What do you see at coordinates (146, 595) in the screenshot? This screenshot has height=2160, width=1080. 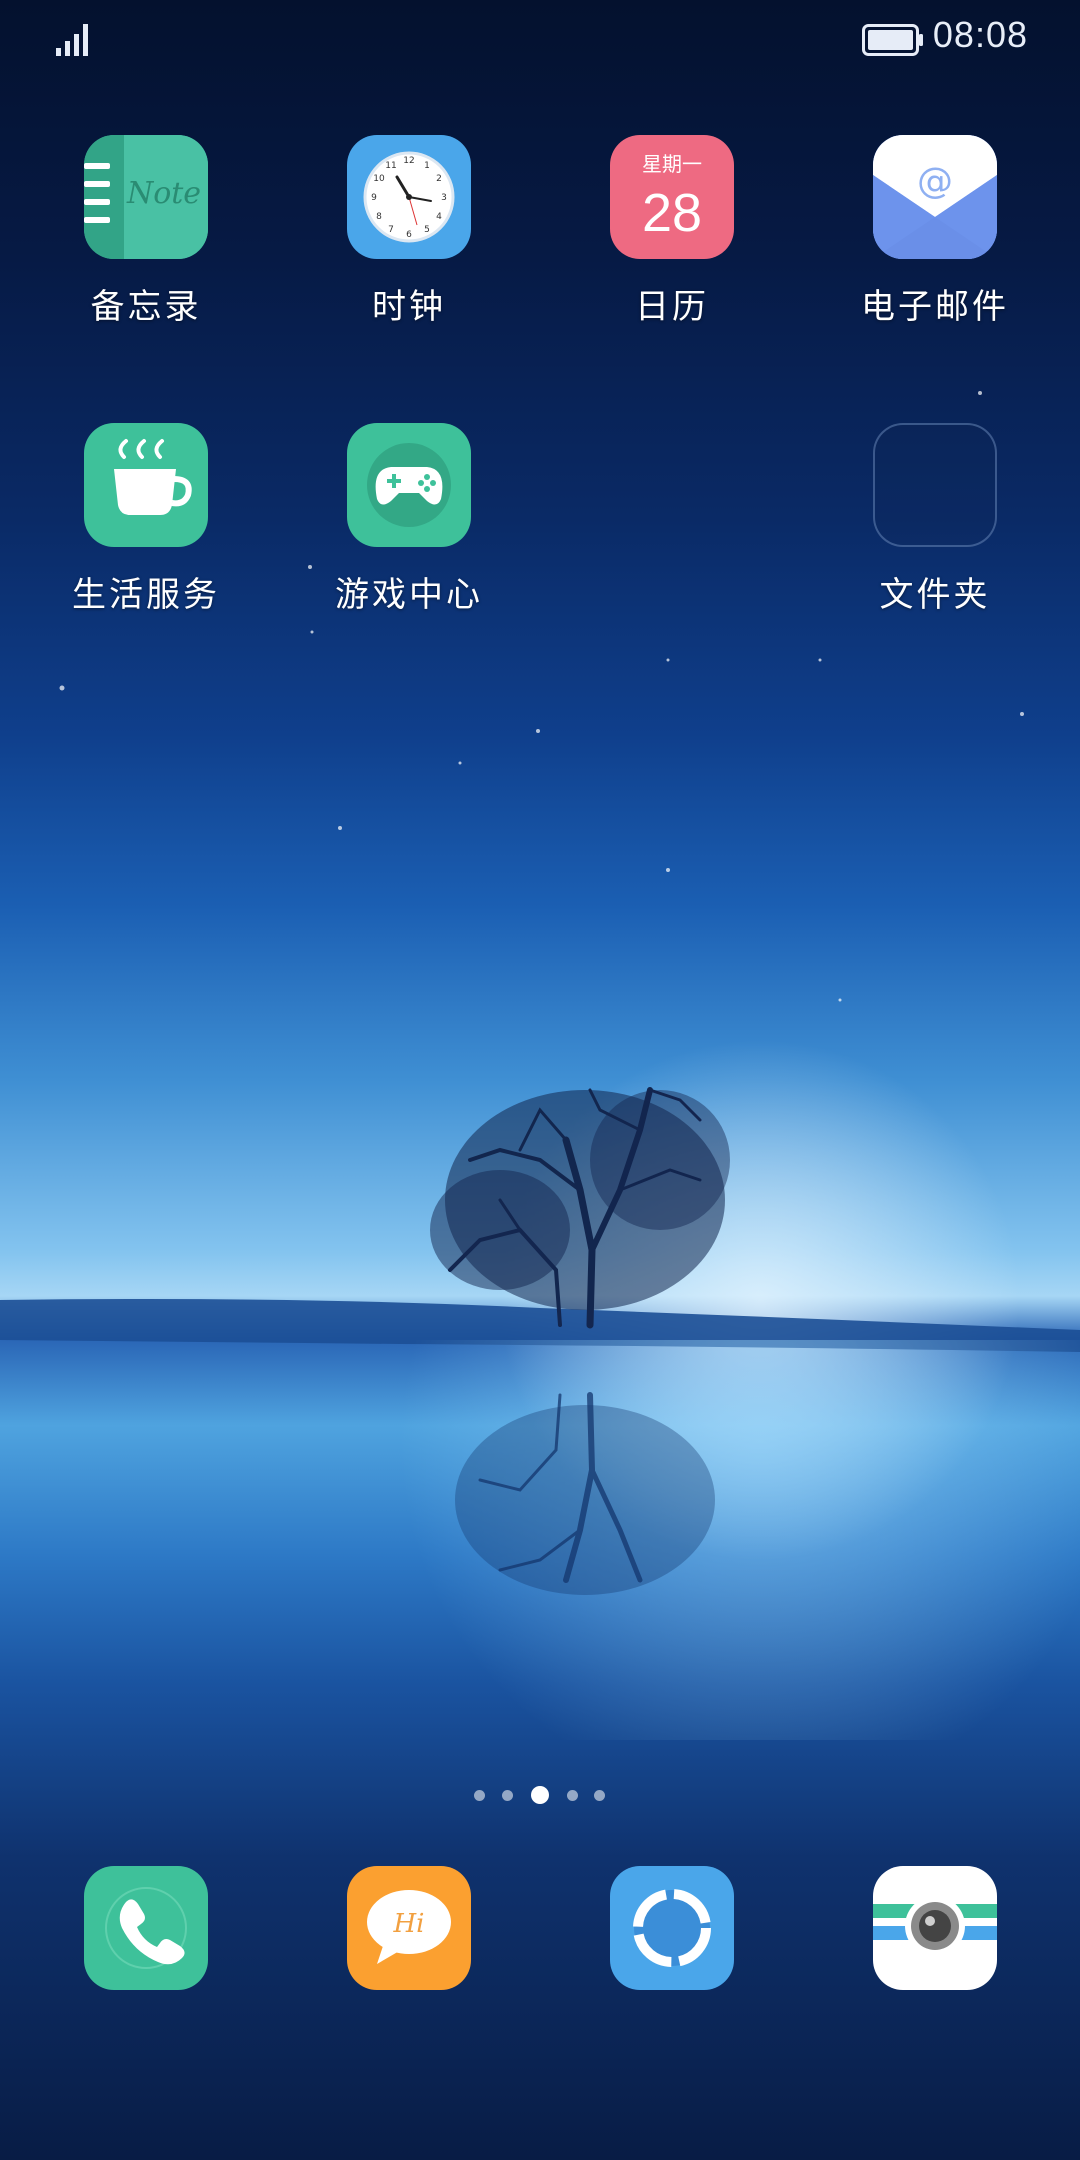 I see `app-label-life-services: 生活服务` at bounding box center [146, 595].